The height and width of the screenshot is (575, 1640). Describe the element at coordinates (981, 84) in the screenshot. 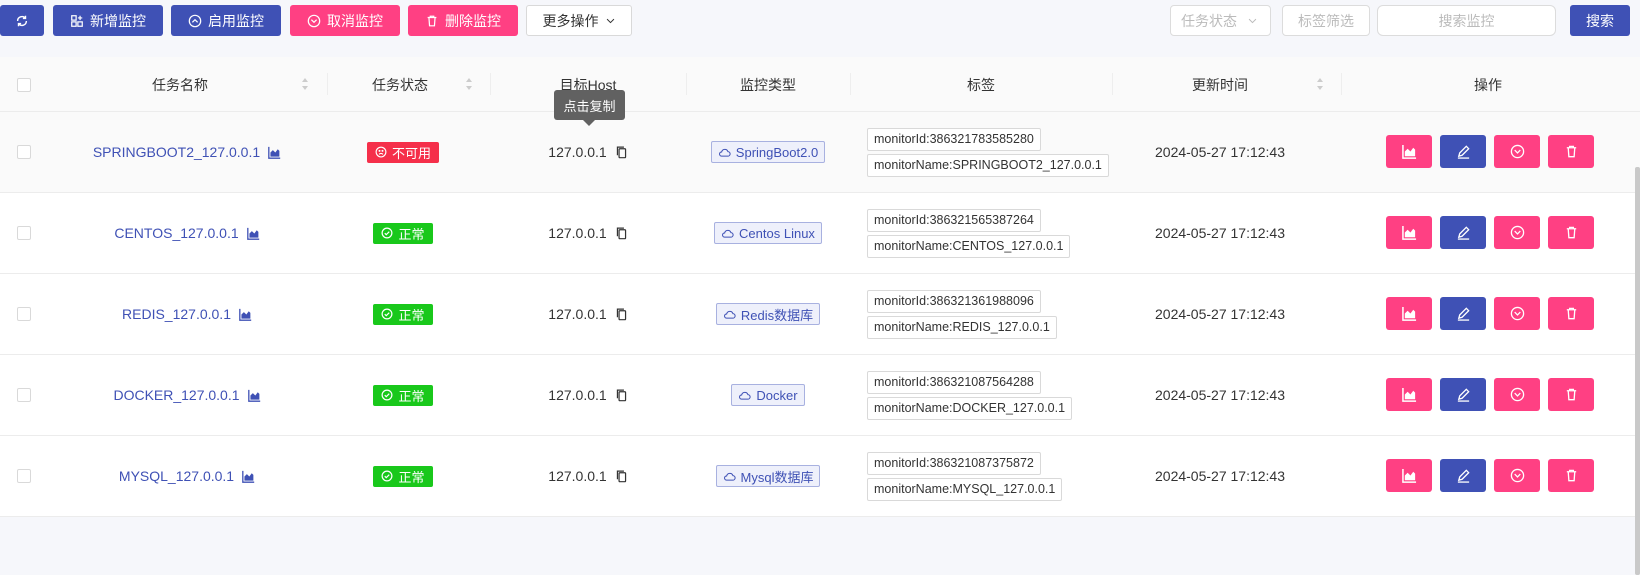

I see `column-header-tags: 标签` at that location.